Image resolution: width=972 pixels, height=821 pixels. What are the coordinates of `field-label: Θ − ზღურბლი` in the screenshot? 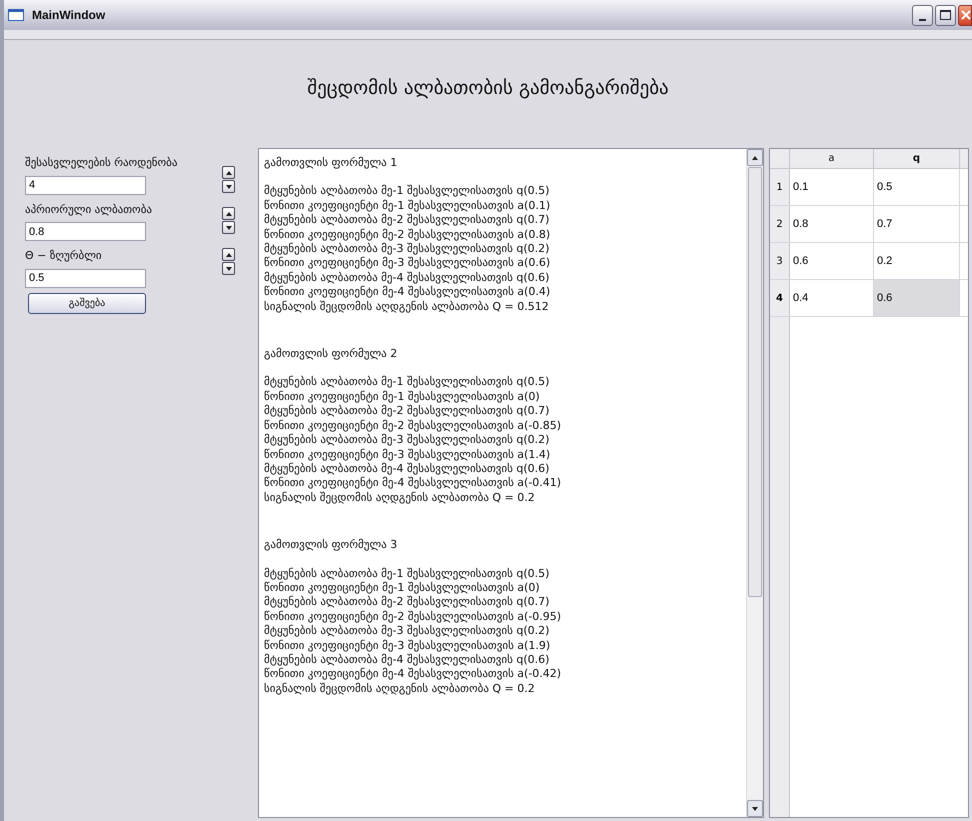 It's located at (64, 256).